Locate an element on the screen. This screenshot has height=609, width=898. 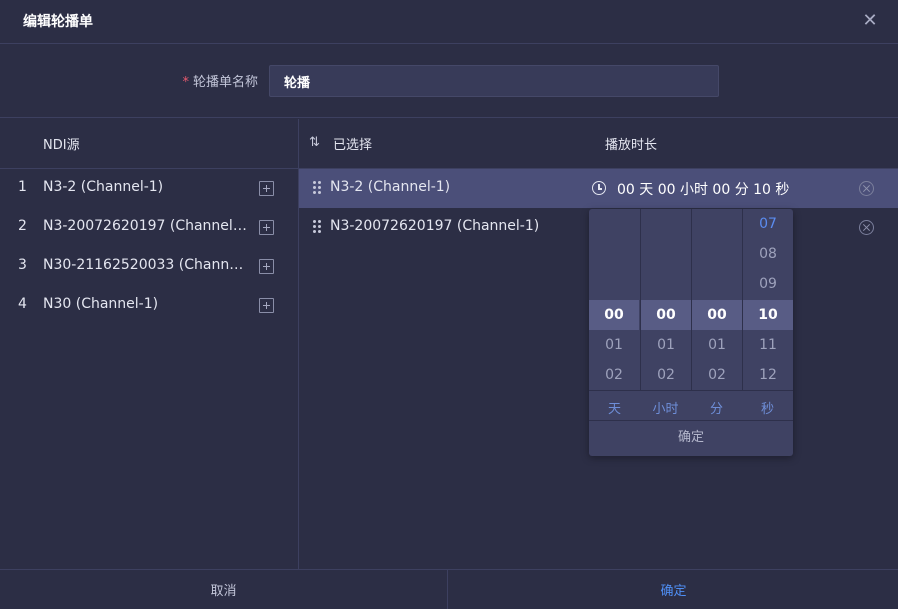
name-row: * 轮播单名称 is located at coordinates (449, 81).